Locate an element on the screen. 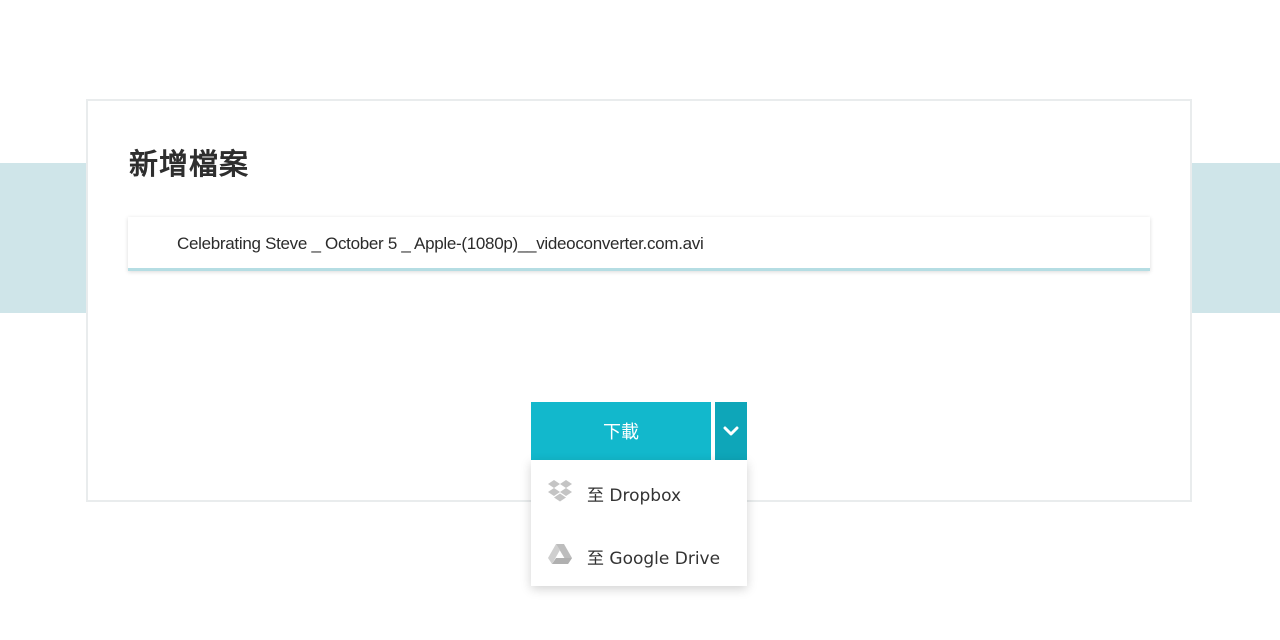 This screenshot has height=640, width=1280. chevron-down-icon is located at coordinates (731, 431).